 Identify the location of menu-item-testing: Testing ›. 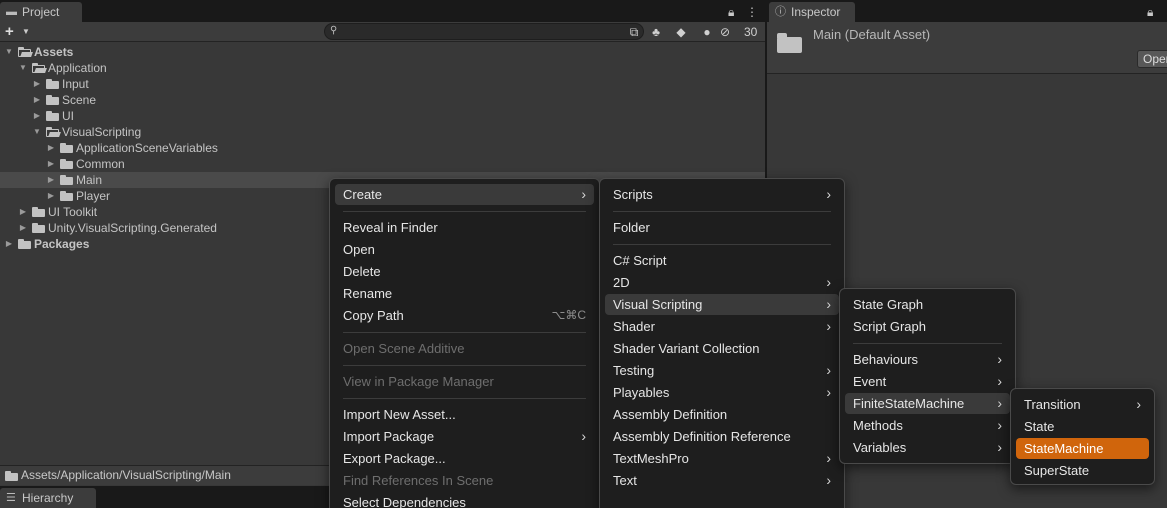
(722, 370).